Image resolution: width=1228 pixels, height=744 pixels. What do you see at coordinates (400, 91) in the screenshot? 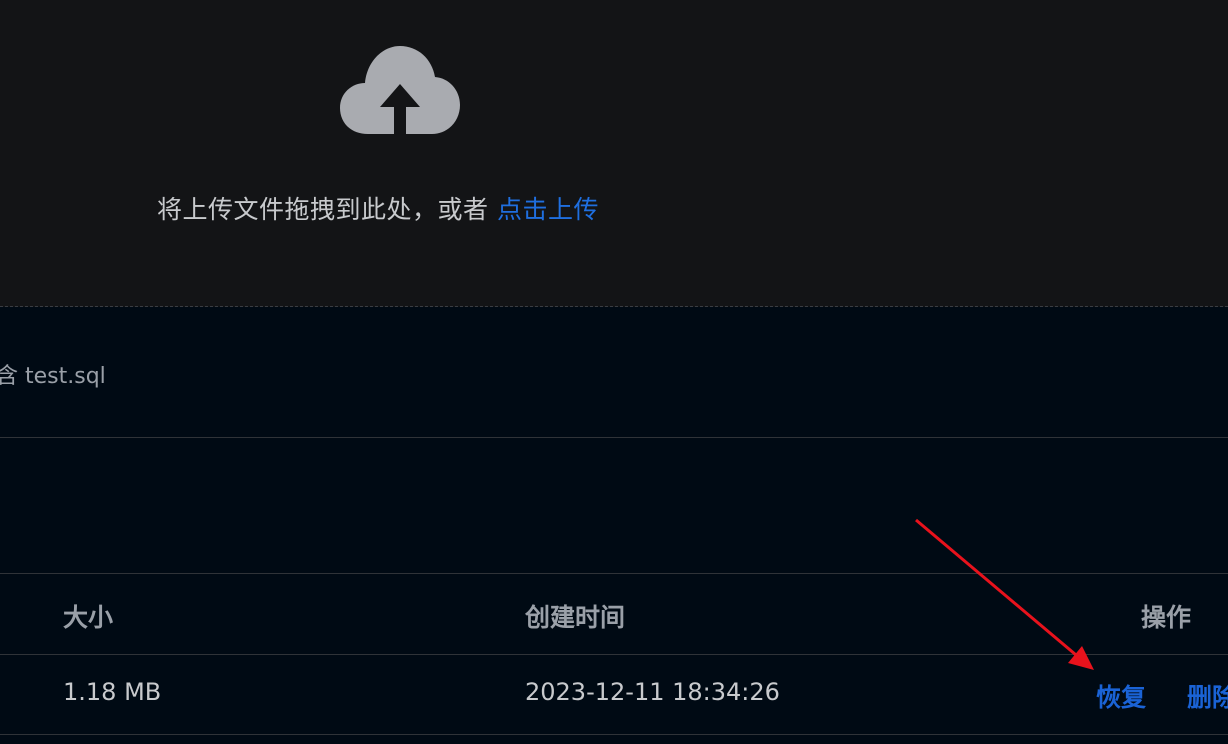
I see `cloud-upload-icon` at bounding box center [400, 91].